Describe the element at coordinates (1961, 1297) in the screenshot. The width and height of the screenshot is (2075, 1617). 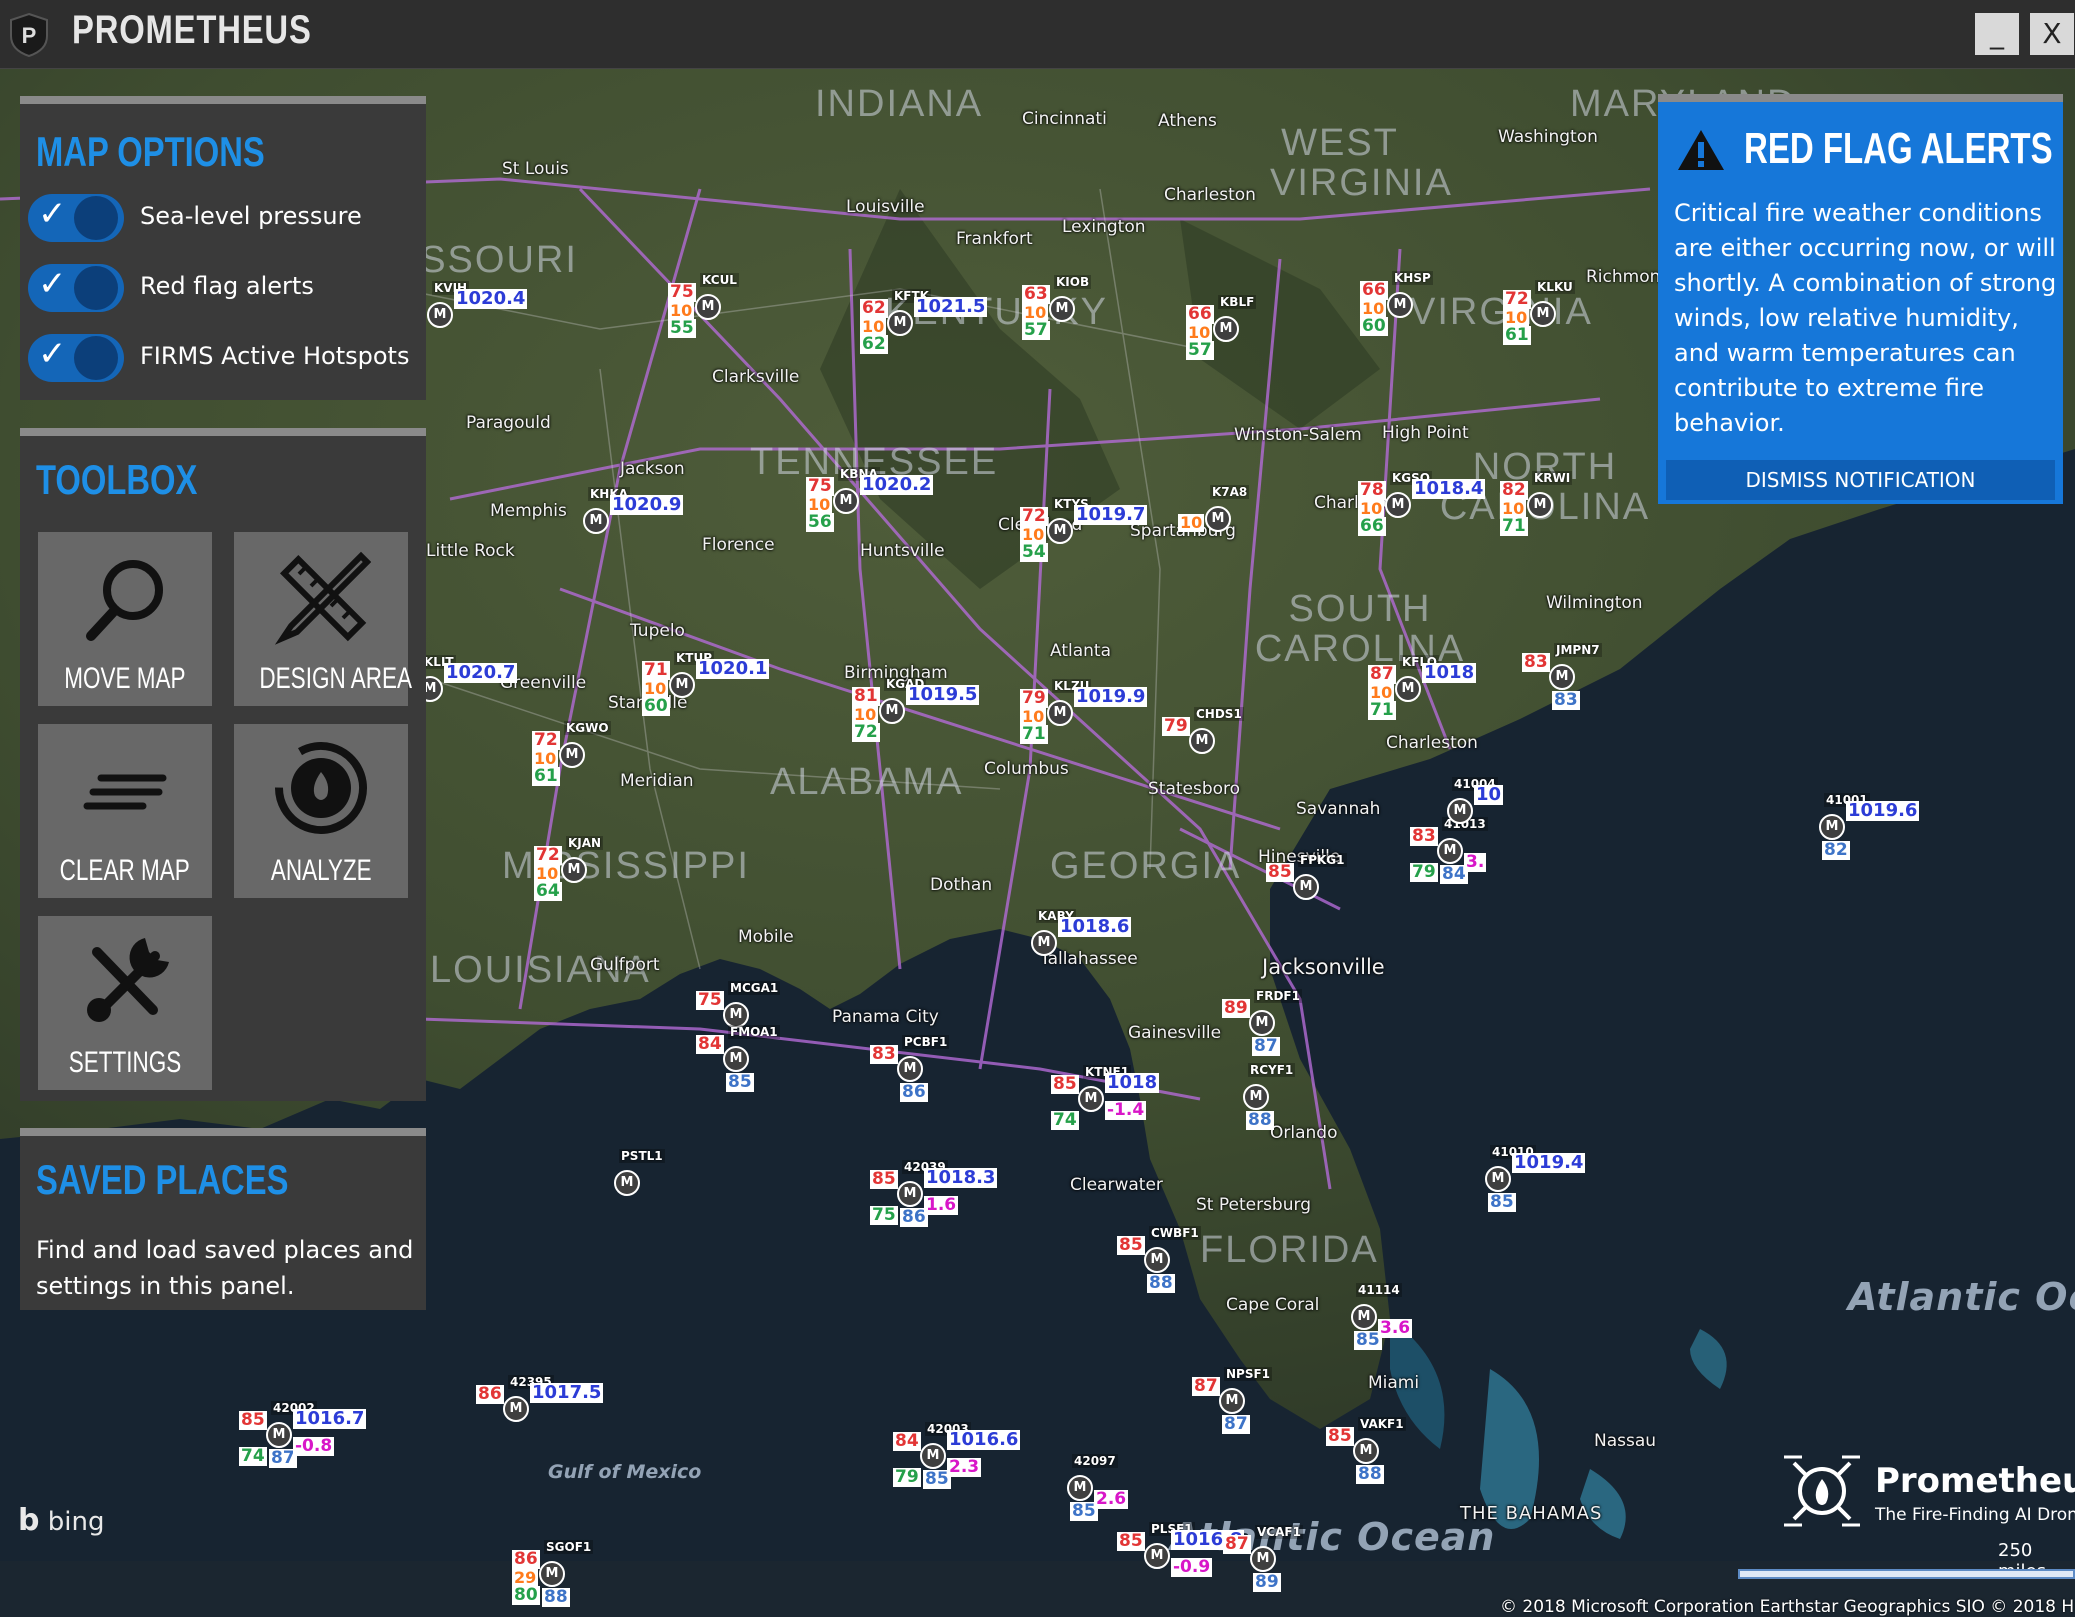
I see `ocean-label: Atlantic Ocean` at that location.